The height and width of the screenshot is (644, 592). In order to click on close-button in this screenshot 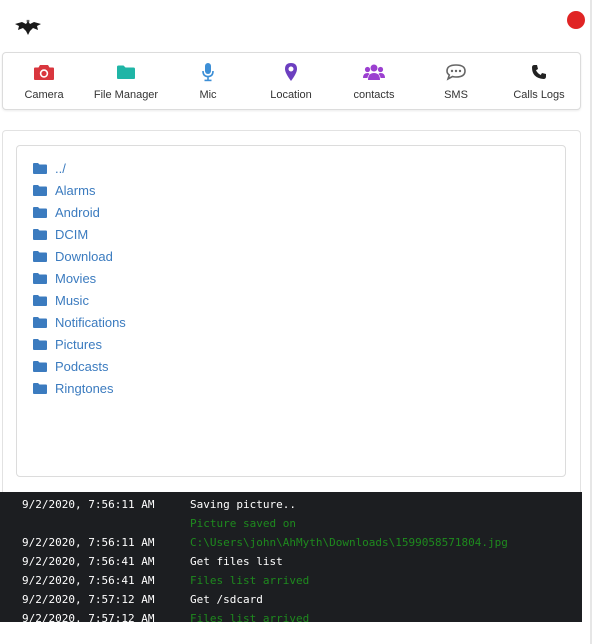, I will do `click(576, 20)`.